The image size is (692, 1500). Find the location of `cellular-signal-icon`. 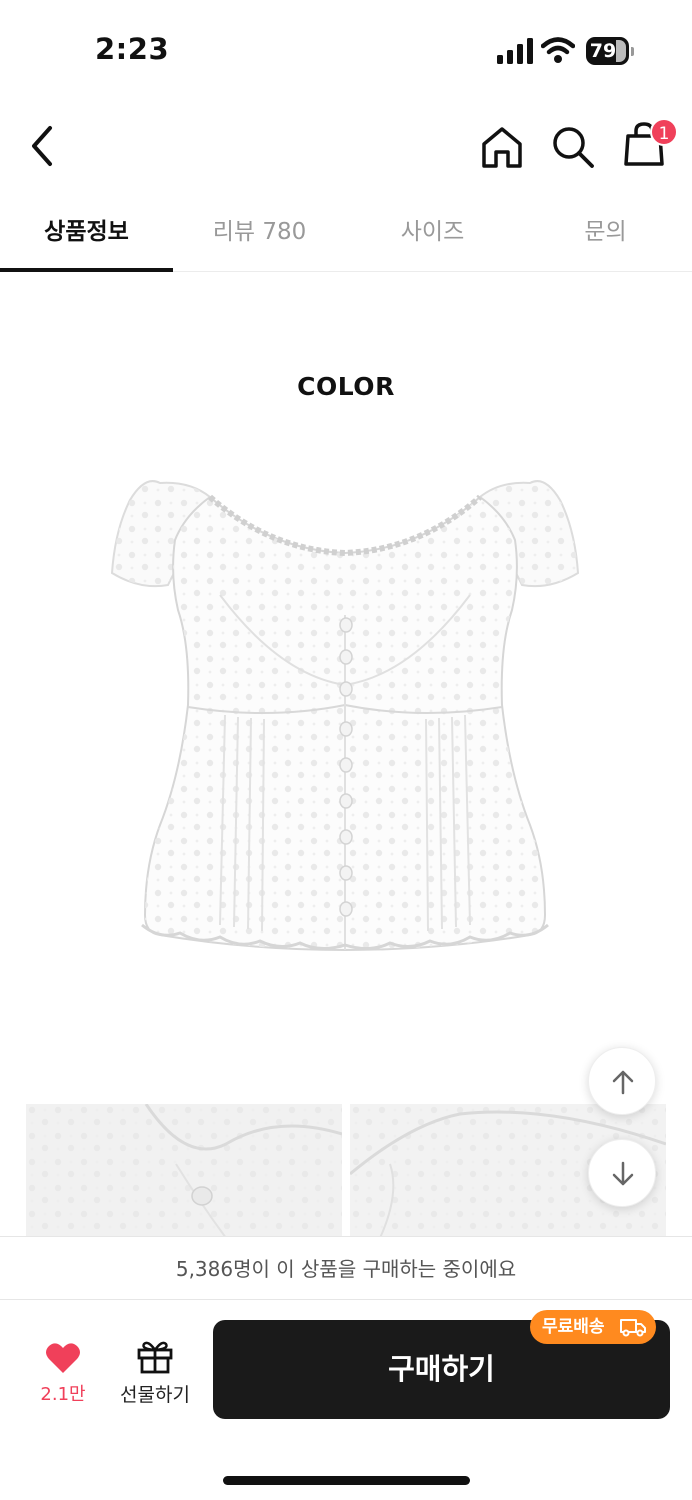

cellular-signal-icon is located at coordinates (515, 51).